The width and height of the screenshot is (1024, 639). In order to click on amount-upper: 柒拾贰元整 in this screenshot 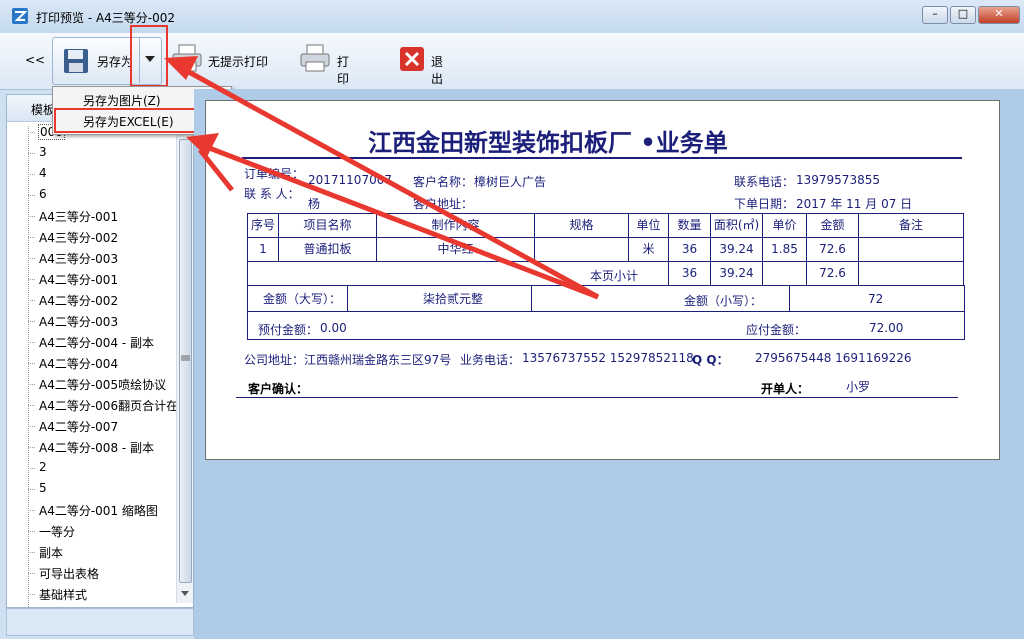, I will do `click(453, 299)`.